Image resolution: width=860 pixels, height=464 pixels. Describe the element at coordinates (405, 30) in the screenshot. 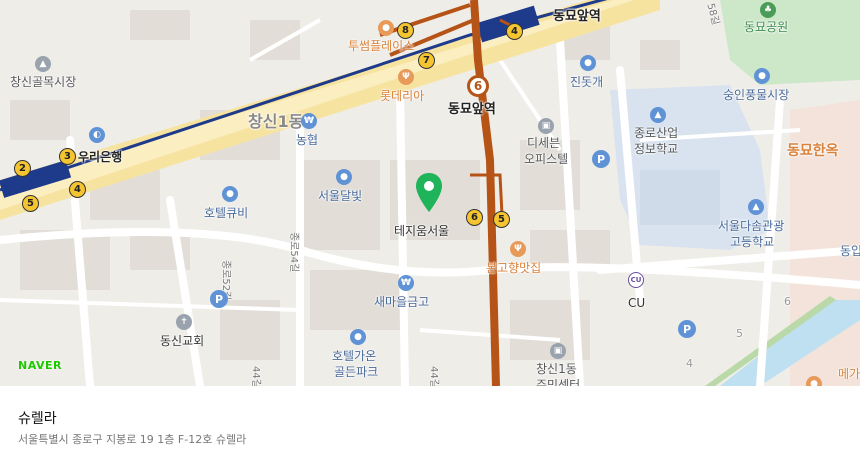

I see `subway-exit-badge: 8` at that location.